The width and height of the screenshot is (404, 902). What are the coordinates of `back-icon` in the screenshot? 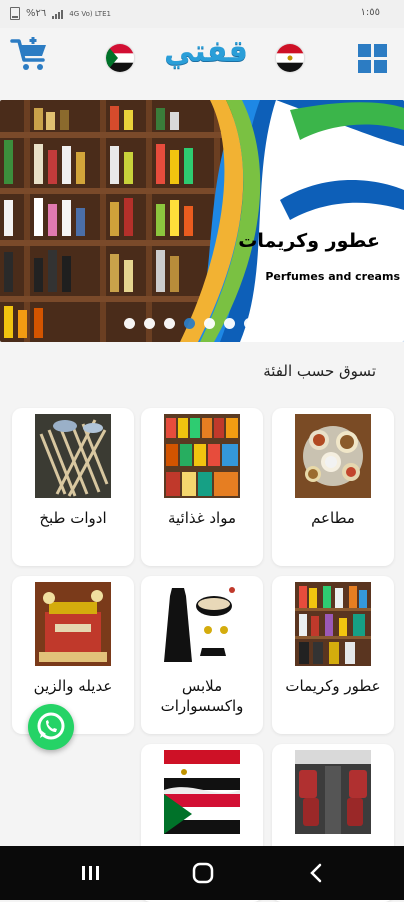 It's located at (316, 873).